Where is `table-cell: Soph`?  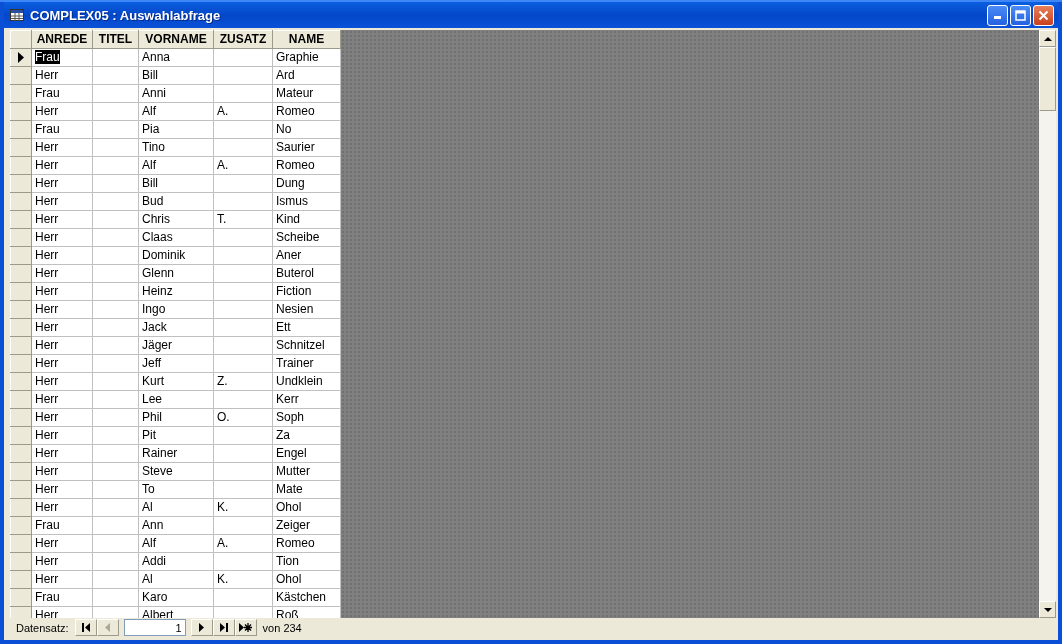 table-cell: Soph is located at coordinates (306, 417).